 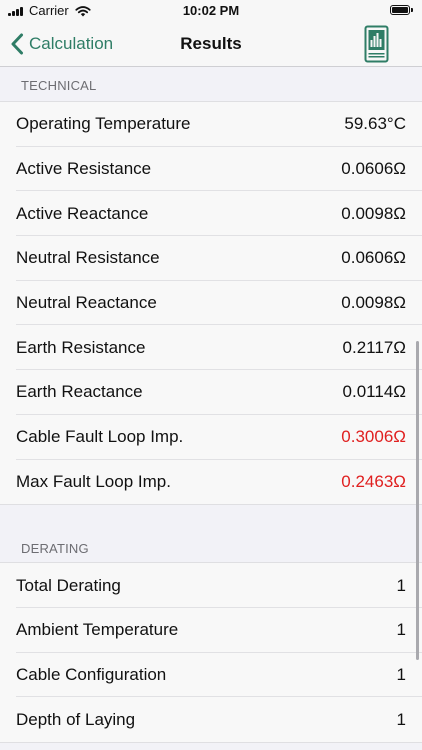 I want to click on status-bar: Carrier 10:02 PM, so click(x=211, y=11).